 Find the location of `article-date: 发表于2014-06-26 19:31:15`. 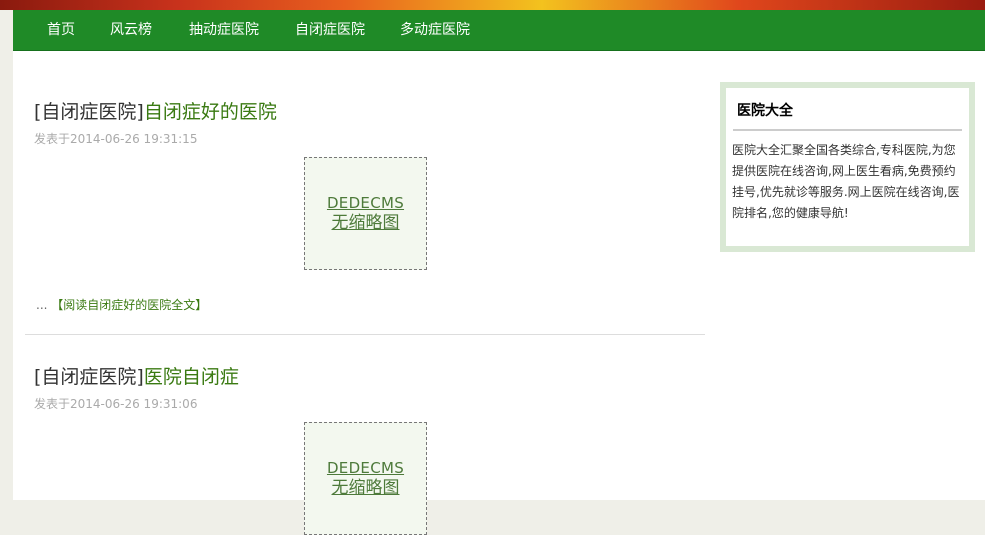

article-date: 发表于2014-06-26 19:31:15 is located at coordinates (116, 139).